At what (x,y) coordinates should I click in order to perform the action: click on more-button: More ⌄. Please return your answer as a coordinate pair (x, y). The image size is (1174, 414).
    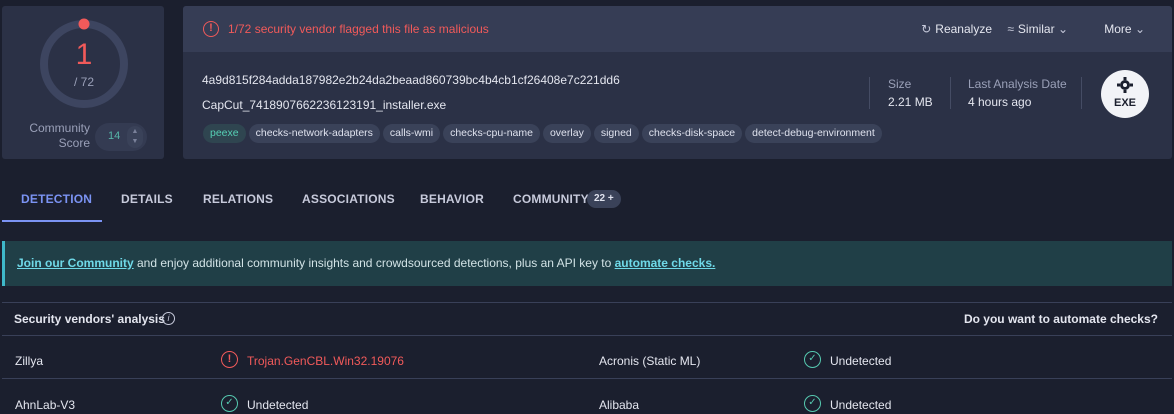
    Looking at the image, I should click on (1126, 29).